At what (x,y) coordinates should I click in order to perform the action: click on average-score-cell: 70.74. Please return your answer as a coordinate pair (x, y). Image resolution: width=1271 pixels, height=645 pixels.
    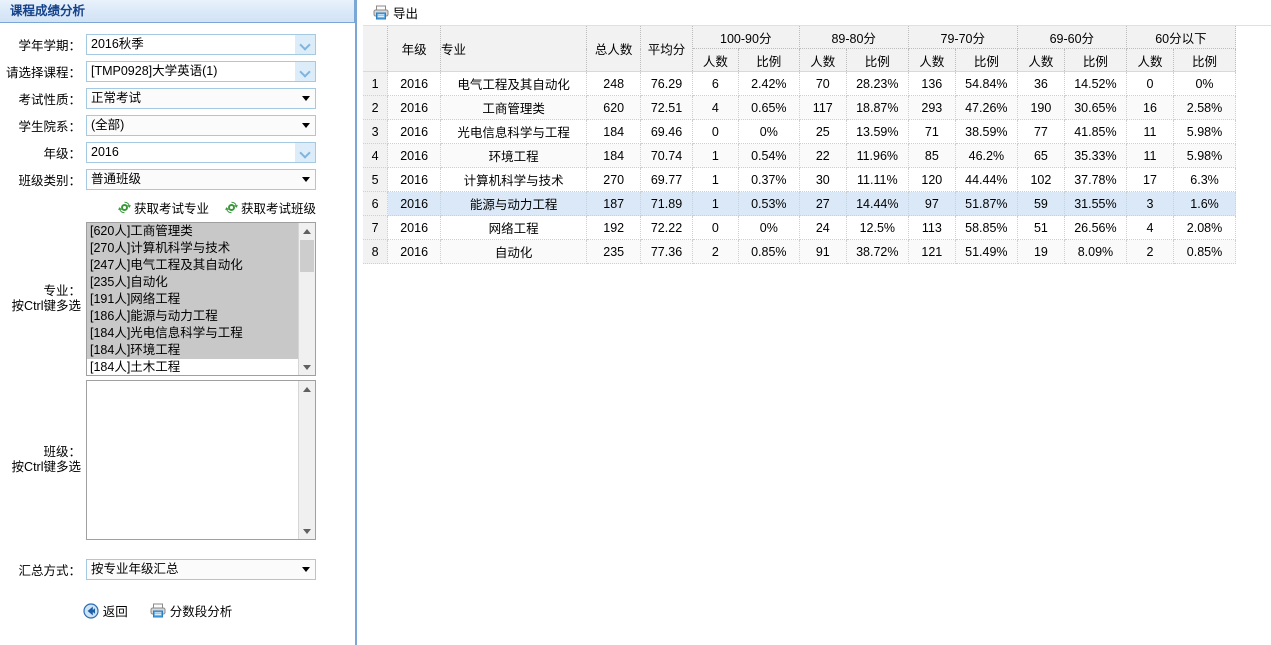
    Looking at the image, I should click on (666, 155).